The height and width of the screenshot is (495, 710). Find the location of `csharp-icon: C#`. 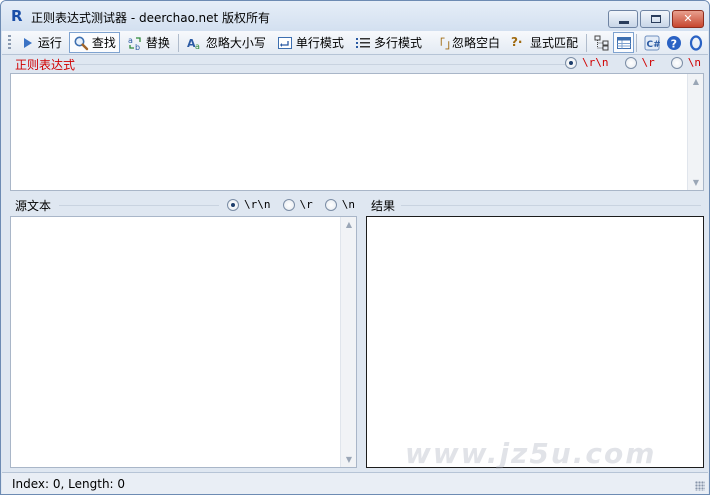

csharp-icon: C# is located at coordinates (652, 42).